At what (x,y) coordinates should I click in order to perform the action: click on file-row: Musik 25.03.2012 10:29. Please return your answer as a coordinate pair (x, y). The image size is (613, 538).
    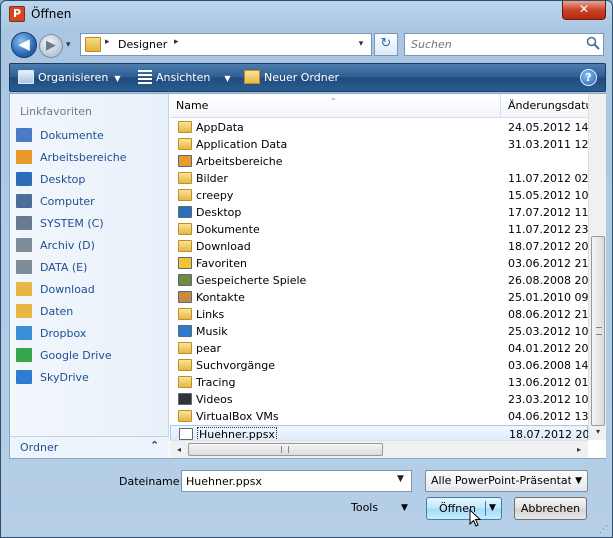
    Looking at the image, I should click on (379, 331).